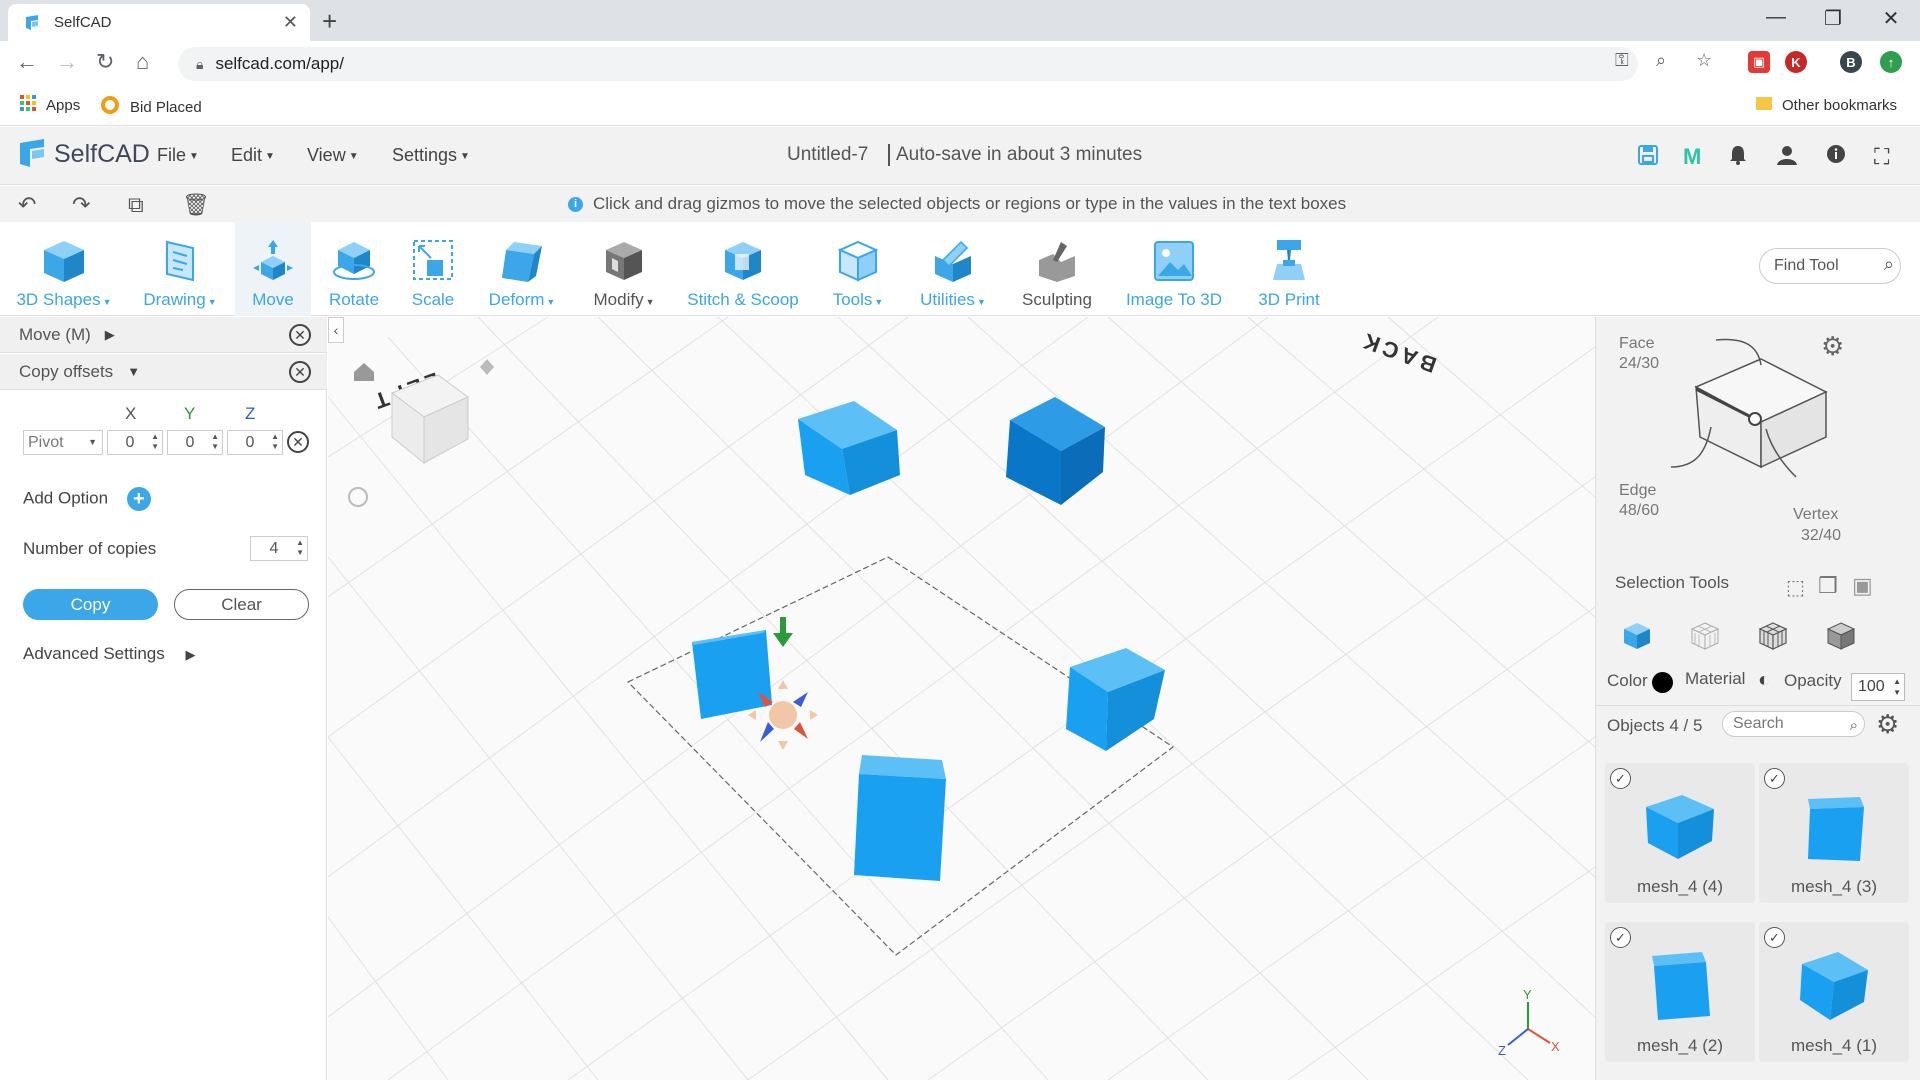 This screenshot has height=1080, width=1920. Describe the element at coordinates (1662, 682) in the screenshot. I see `color-swatch` at that location.